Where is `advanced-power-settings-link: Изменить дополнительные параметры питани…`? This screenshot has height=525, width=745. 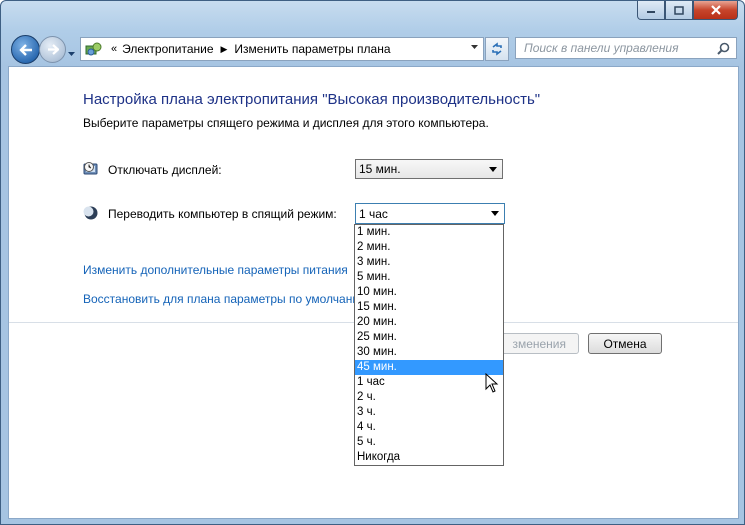 advanced-power-settings-link: Изменить дополнительные параметры питани… is located at coordinates (215, 270).